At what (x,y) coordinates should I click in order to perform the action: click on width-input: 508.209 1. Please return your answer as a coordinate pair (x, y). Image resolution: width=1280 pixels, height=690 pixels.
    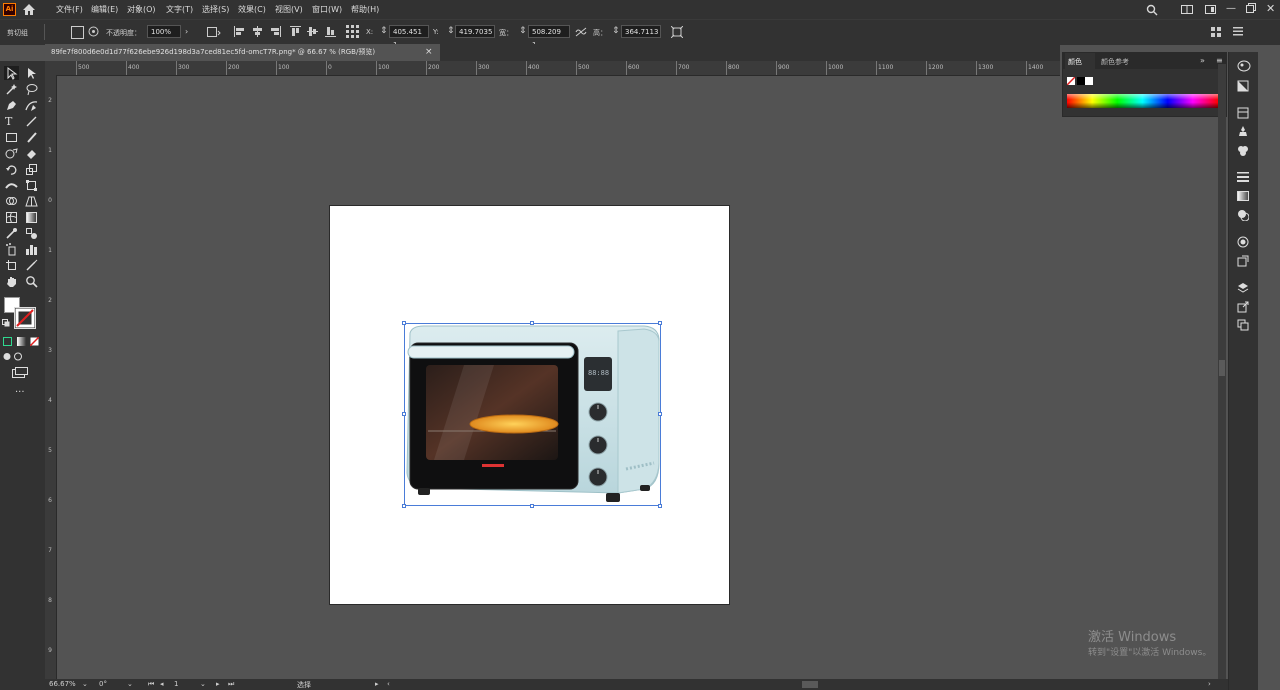
    Looking at the image, I should click on (549, 37).